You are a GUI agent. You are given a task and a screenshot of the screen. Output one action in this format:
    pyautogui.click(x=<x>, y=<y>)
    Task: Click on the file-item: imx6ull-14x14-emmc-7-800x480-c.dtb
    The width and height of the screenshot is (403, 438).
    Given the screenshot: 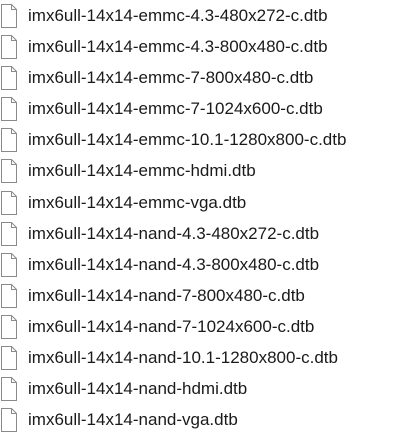 What is the action you would take?
    pyautogui.click(x=201, y=78)
    